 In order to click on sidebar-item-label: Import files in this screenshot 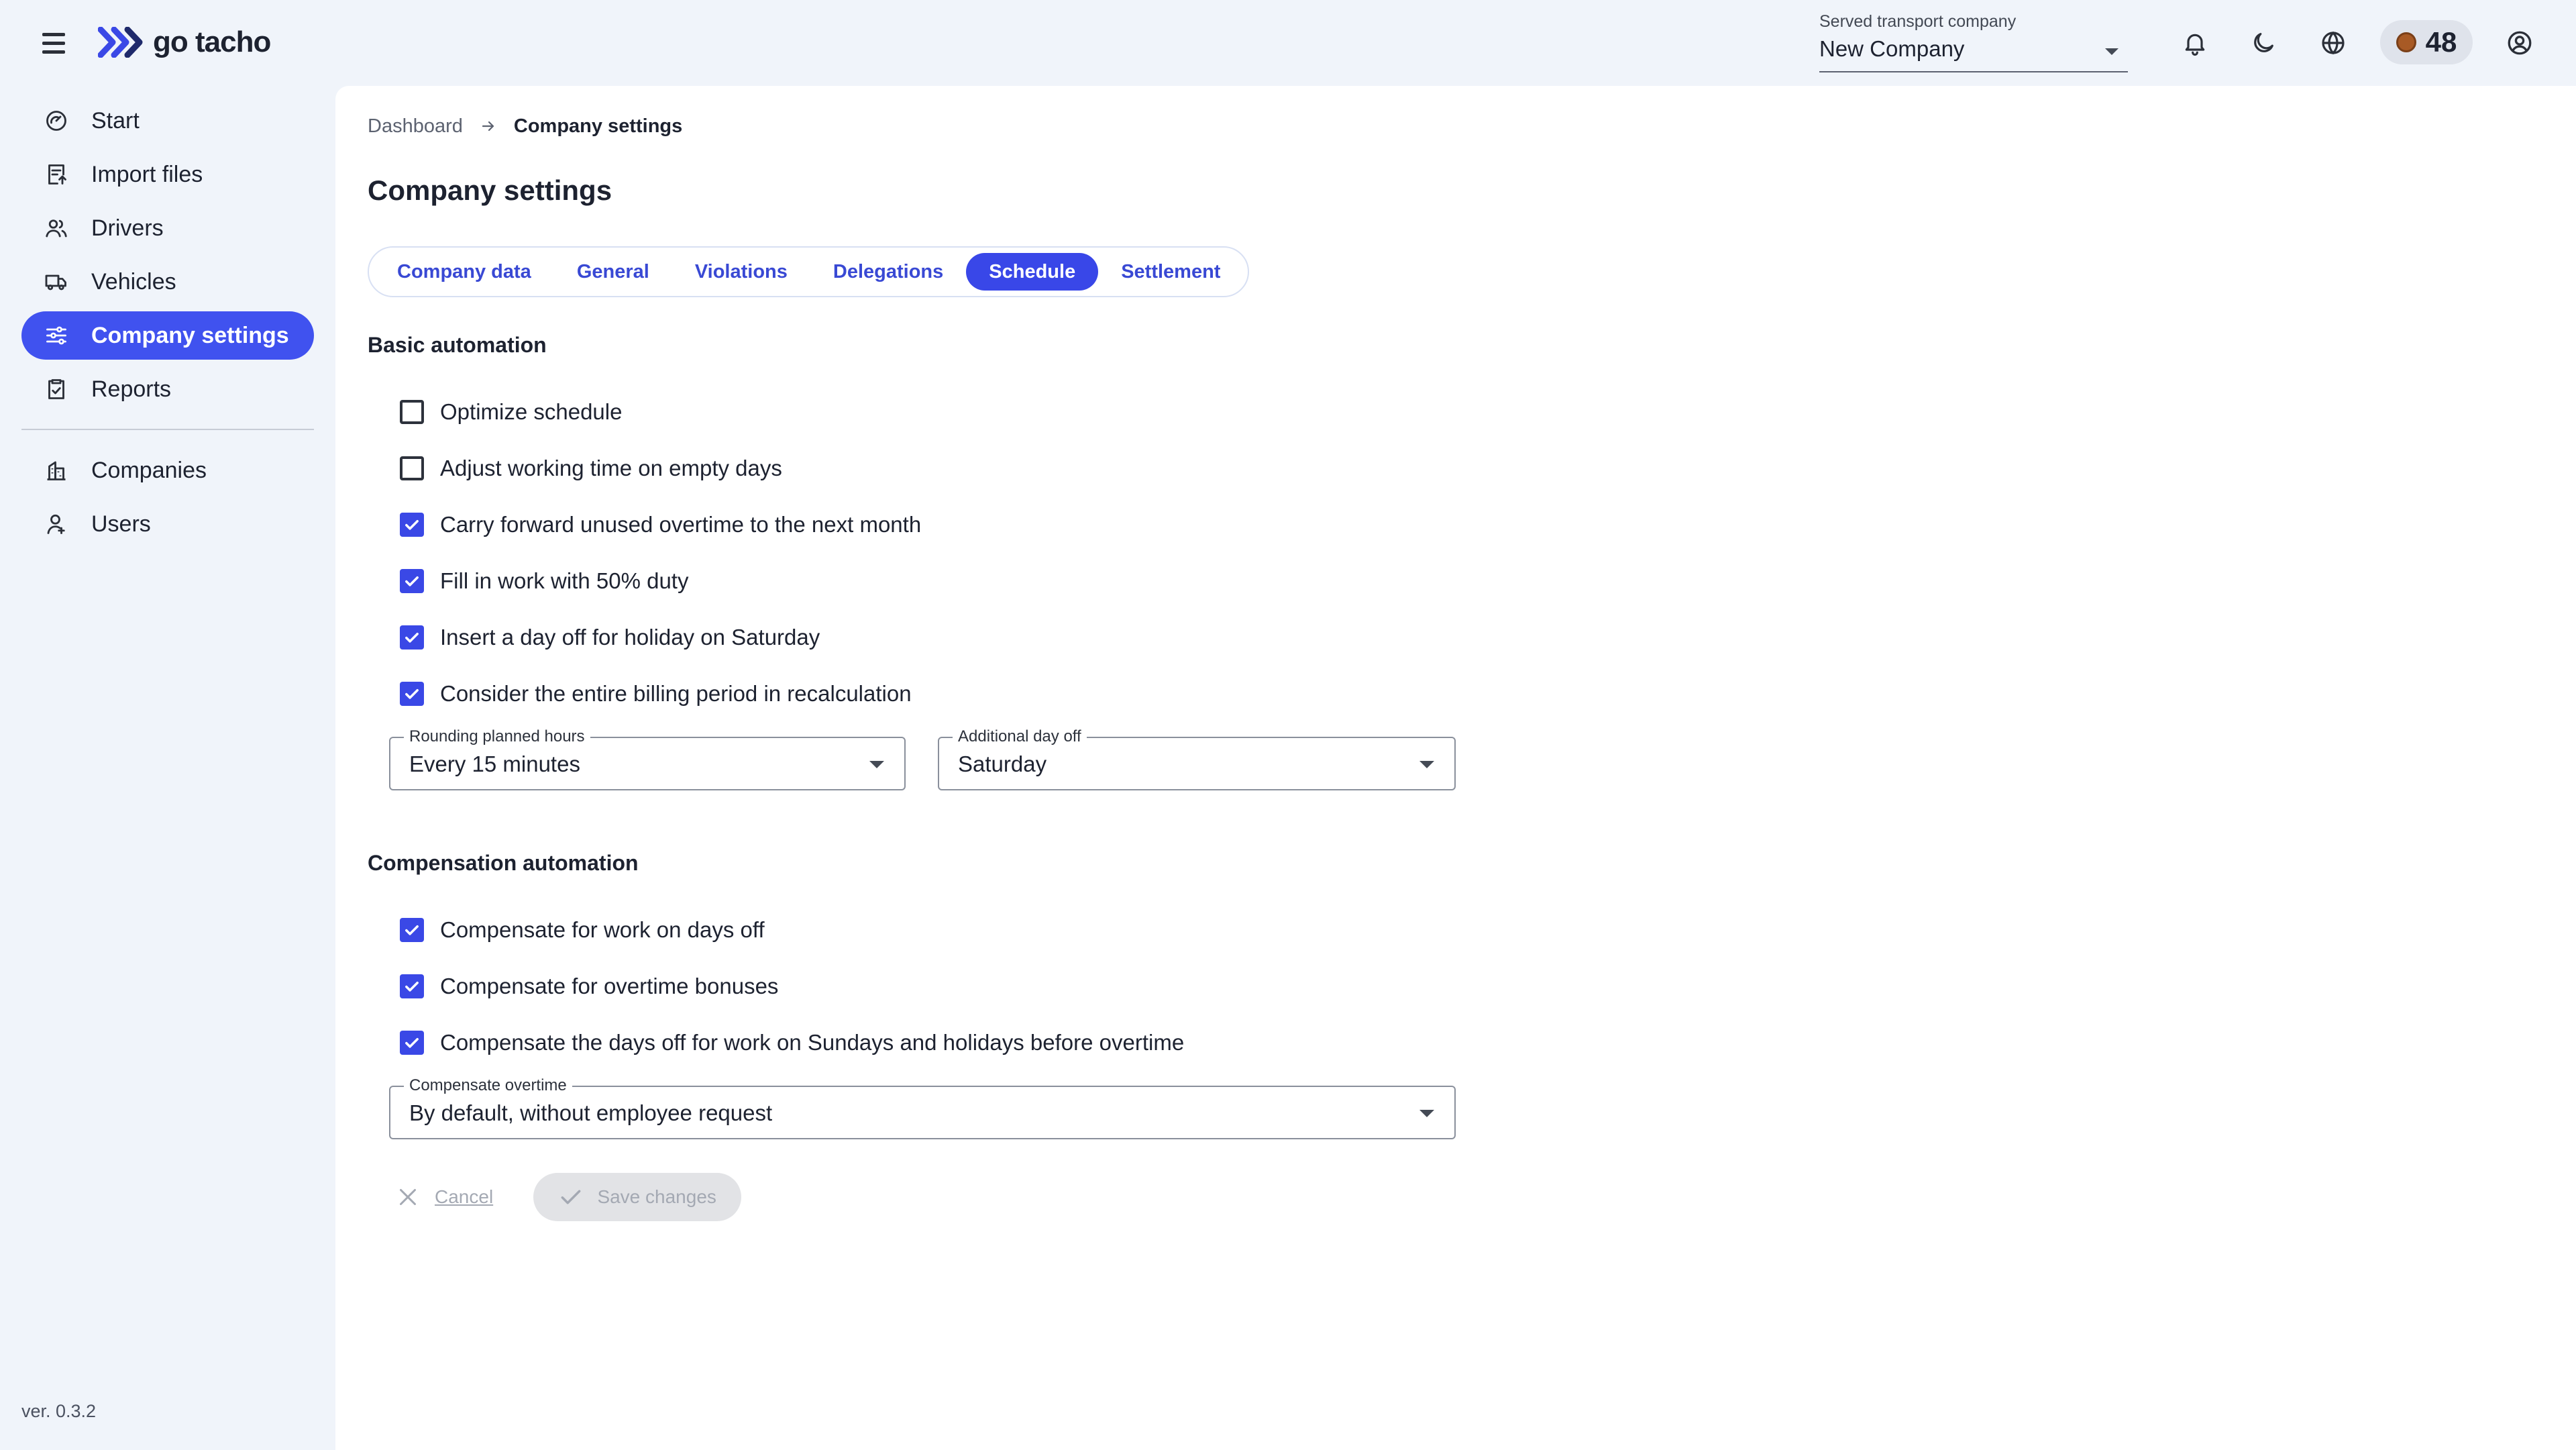, I will do `click(147, 174)`.